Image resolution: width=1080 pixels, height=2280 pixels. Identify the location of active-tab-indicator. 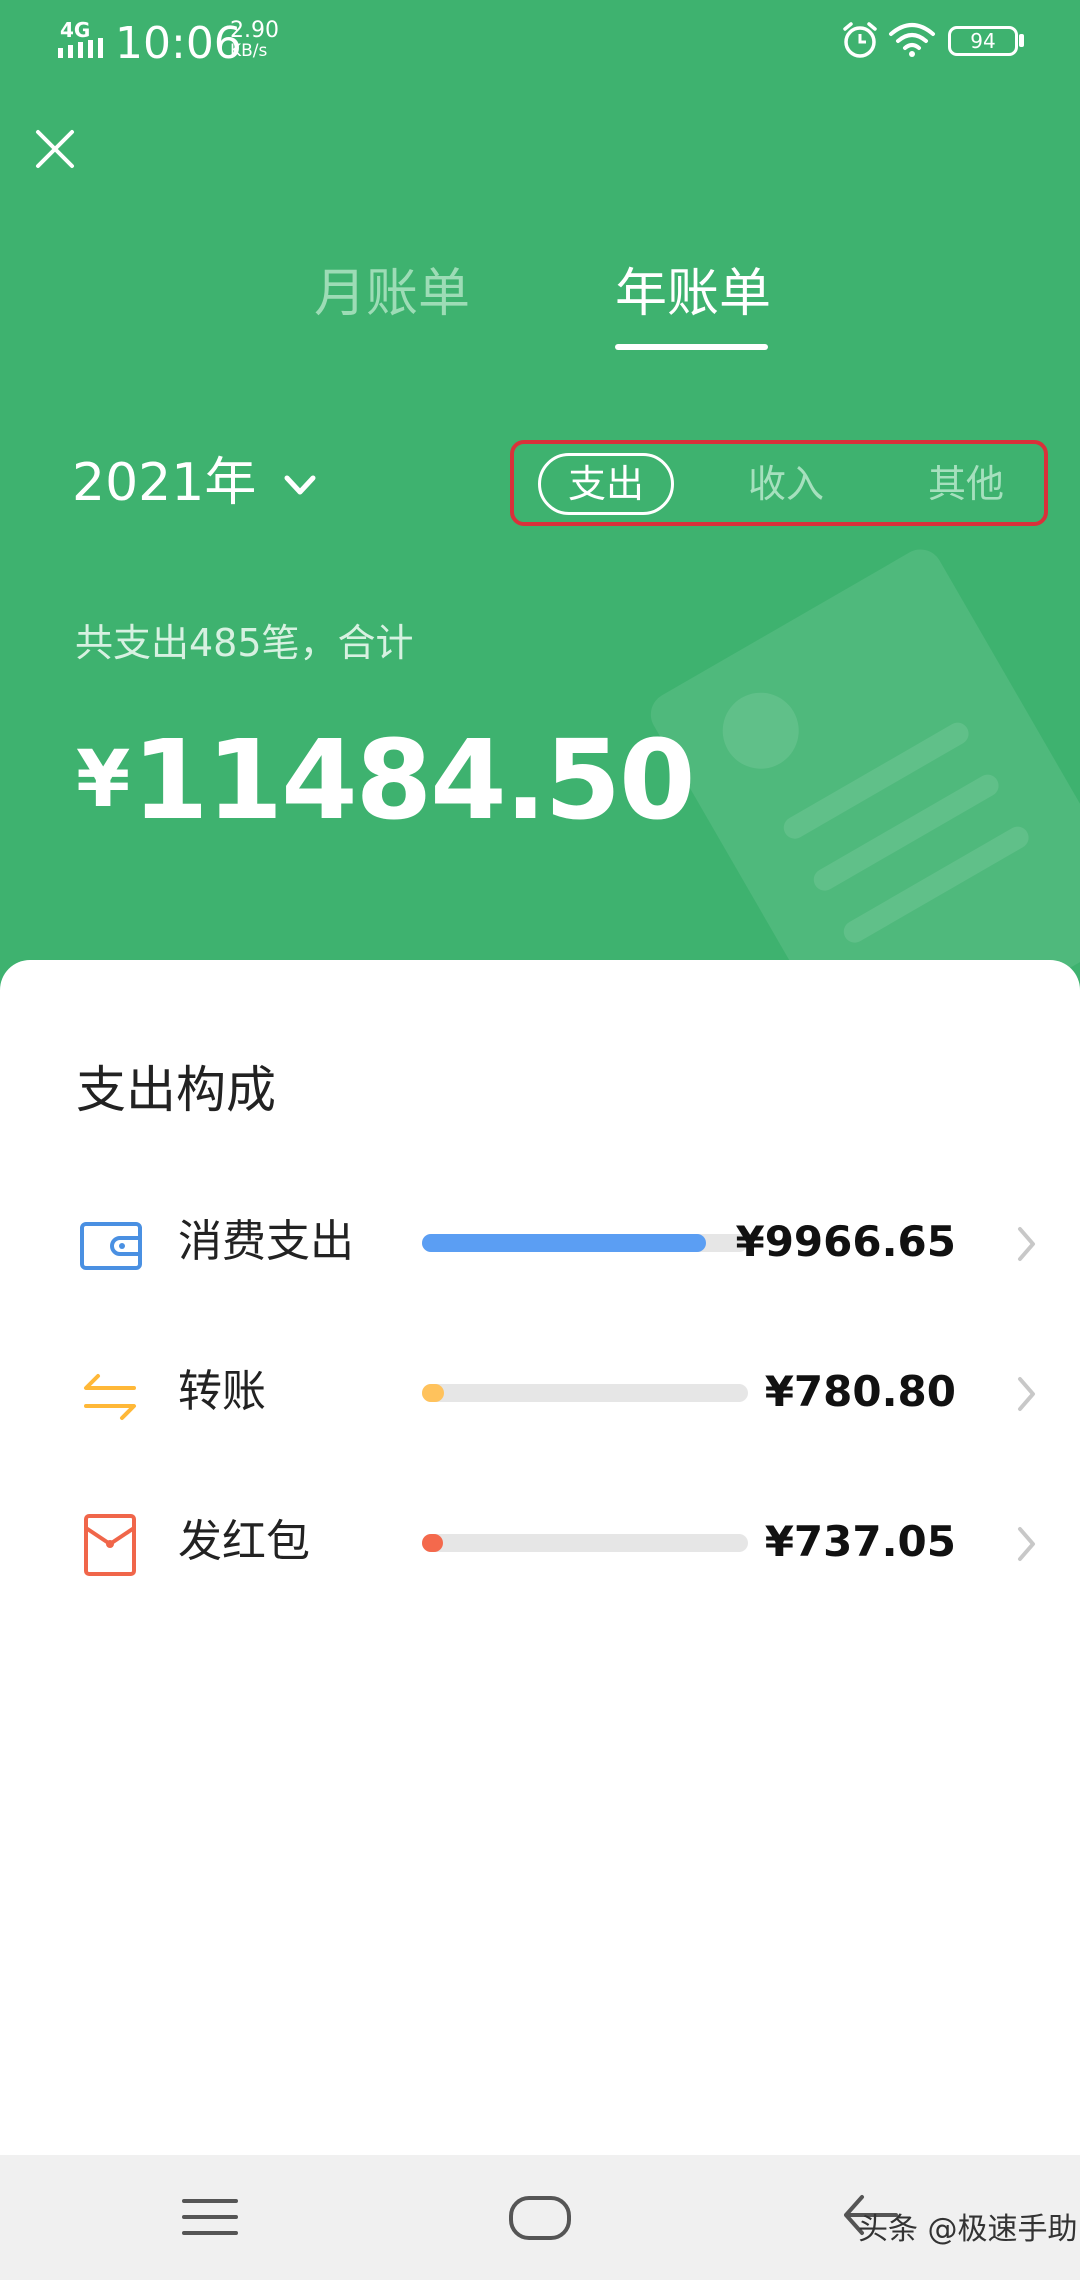
(691, 347).